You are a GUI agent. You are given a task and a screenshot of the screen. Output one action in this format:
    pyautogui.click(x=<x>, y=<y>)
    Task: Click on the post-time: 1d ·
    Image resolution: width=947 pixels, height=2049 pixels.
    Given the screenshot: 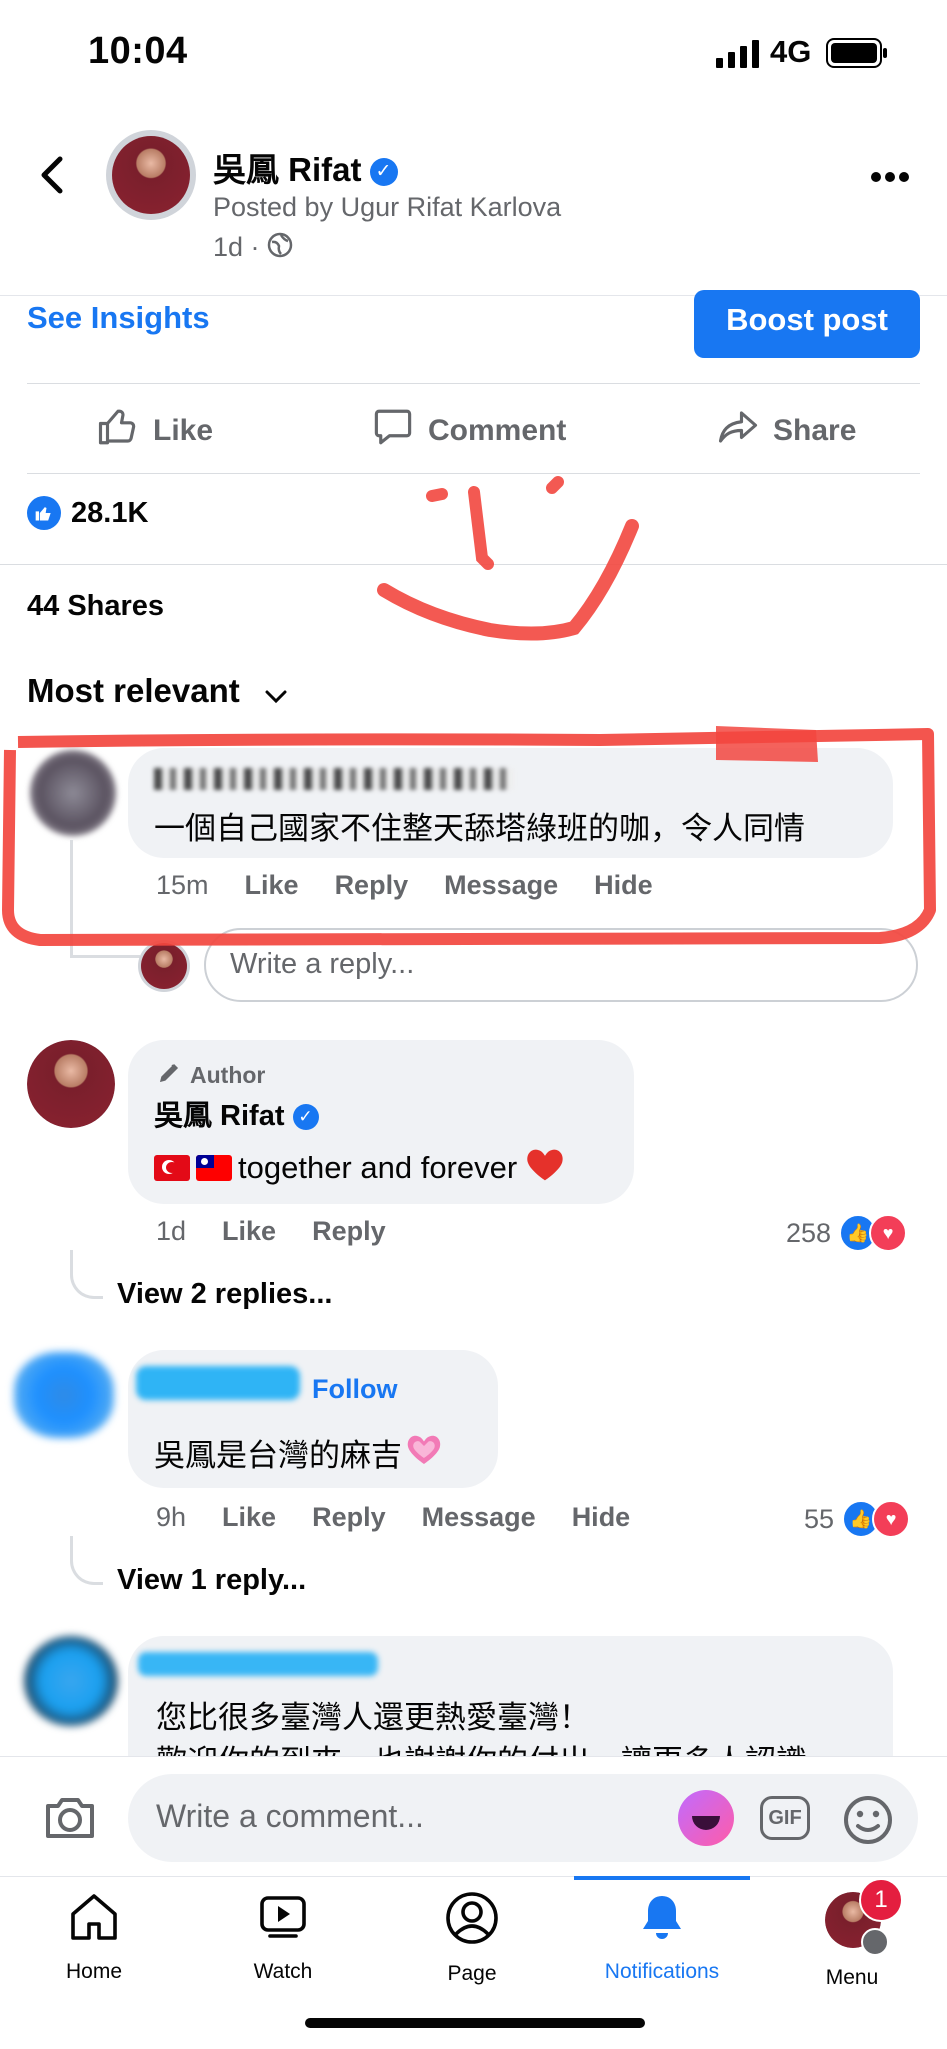 What is the action you would take?
    pyautogui.click(x=253, y=248)
    